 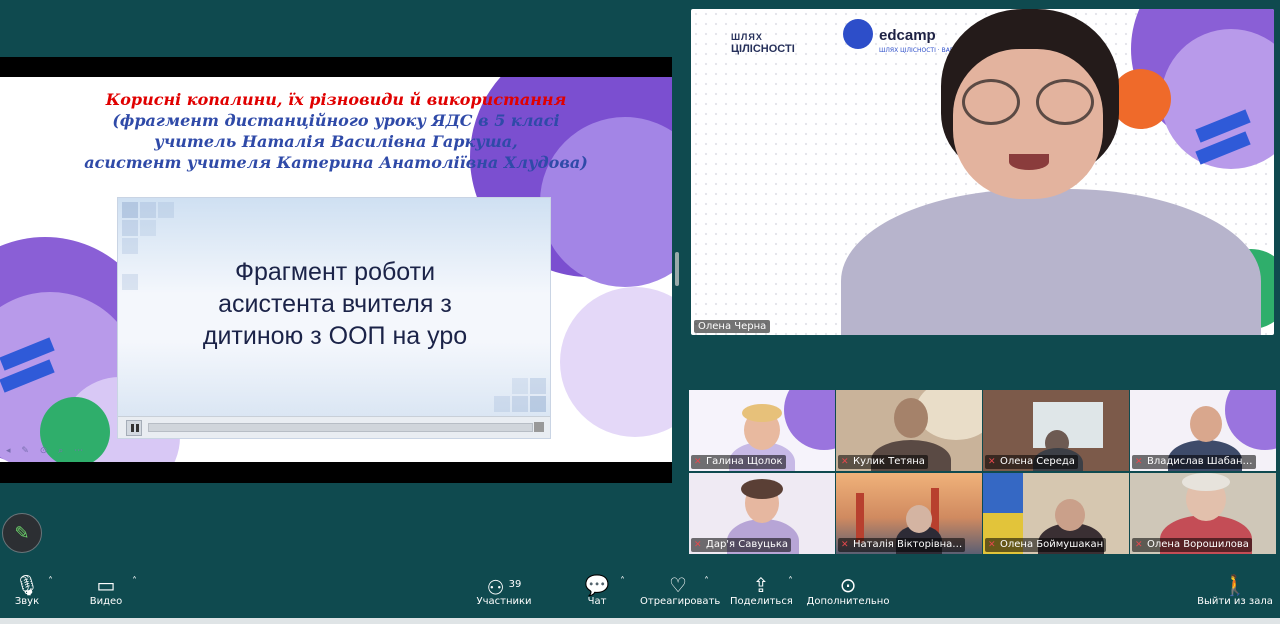 What do you see at coordinates (46, 451) in the screenshot?
I see `slide-toolbar: ◂ ✎ ⊙ ⌕ ⋯` at bounding box center [46, 451].